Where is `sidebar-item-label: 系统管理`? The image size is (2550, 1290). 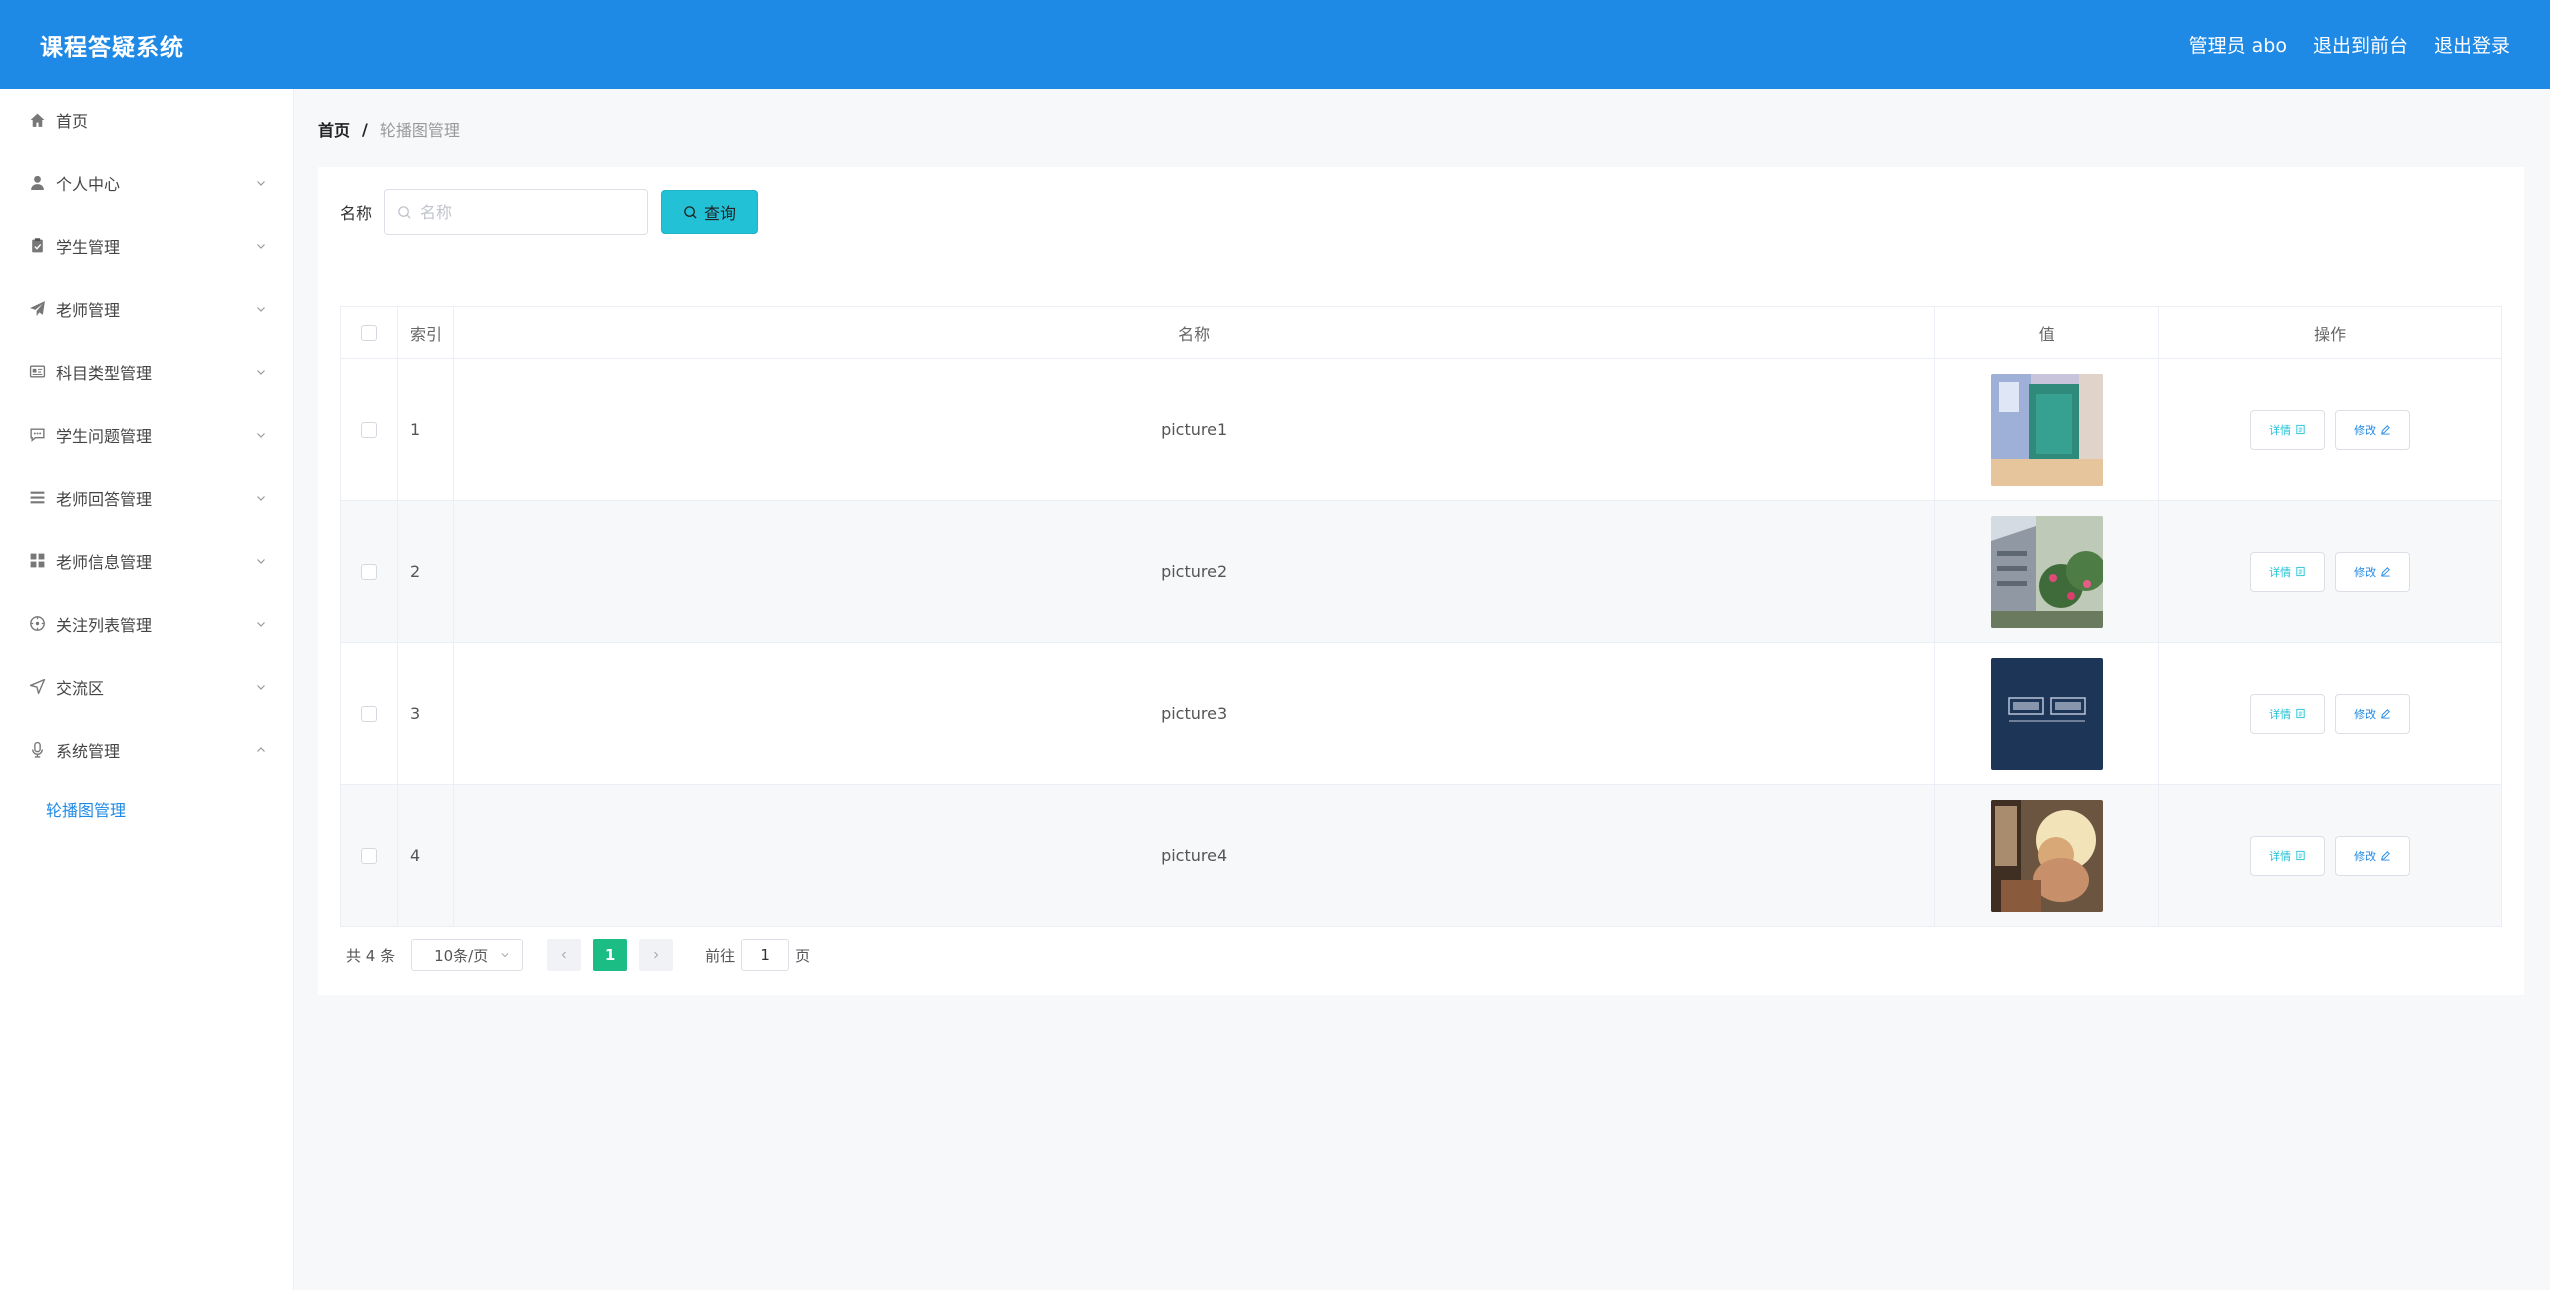
sidebar-item-label: 系统管理 is located at coordinates (88, 751).